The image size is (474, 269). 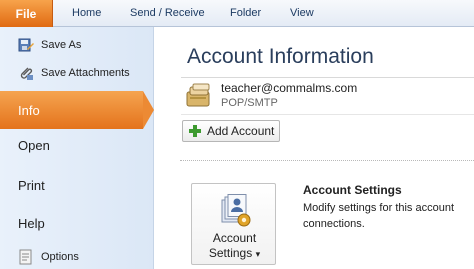 What do you see at coordinates (26, 13) in the screenshot?
I see `tab-file: File` at bounding box center [26, 13].